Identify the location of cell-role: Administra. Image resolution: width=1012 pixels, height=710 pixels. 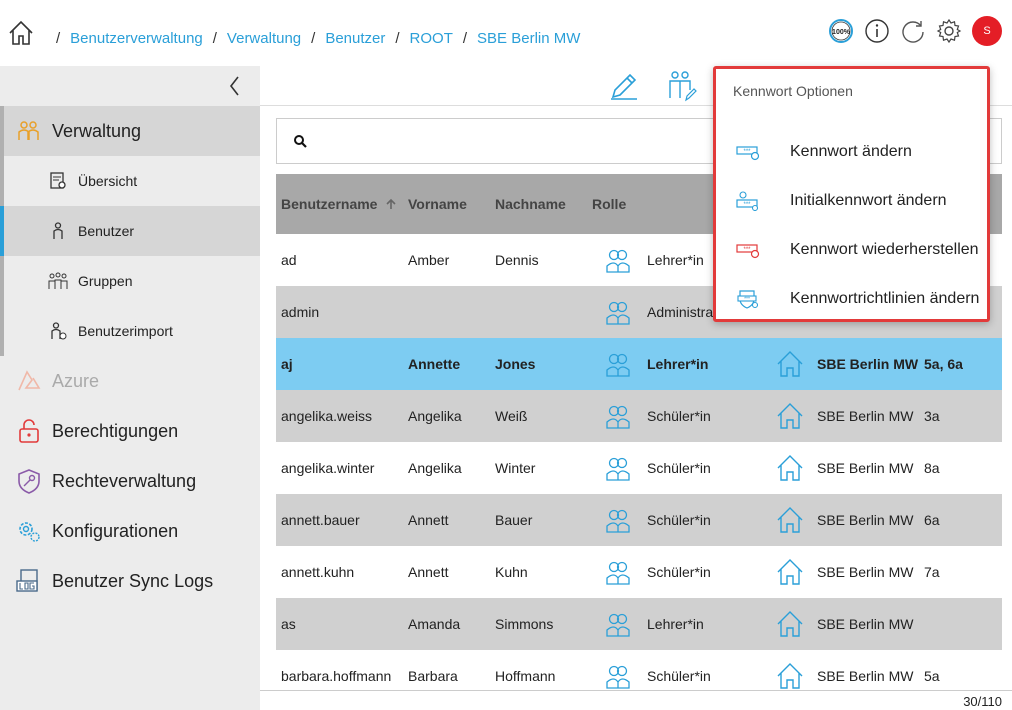
(680, 312).